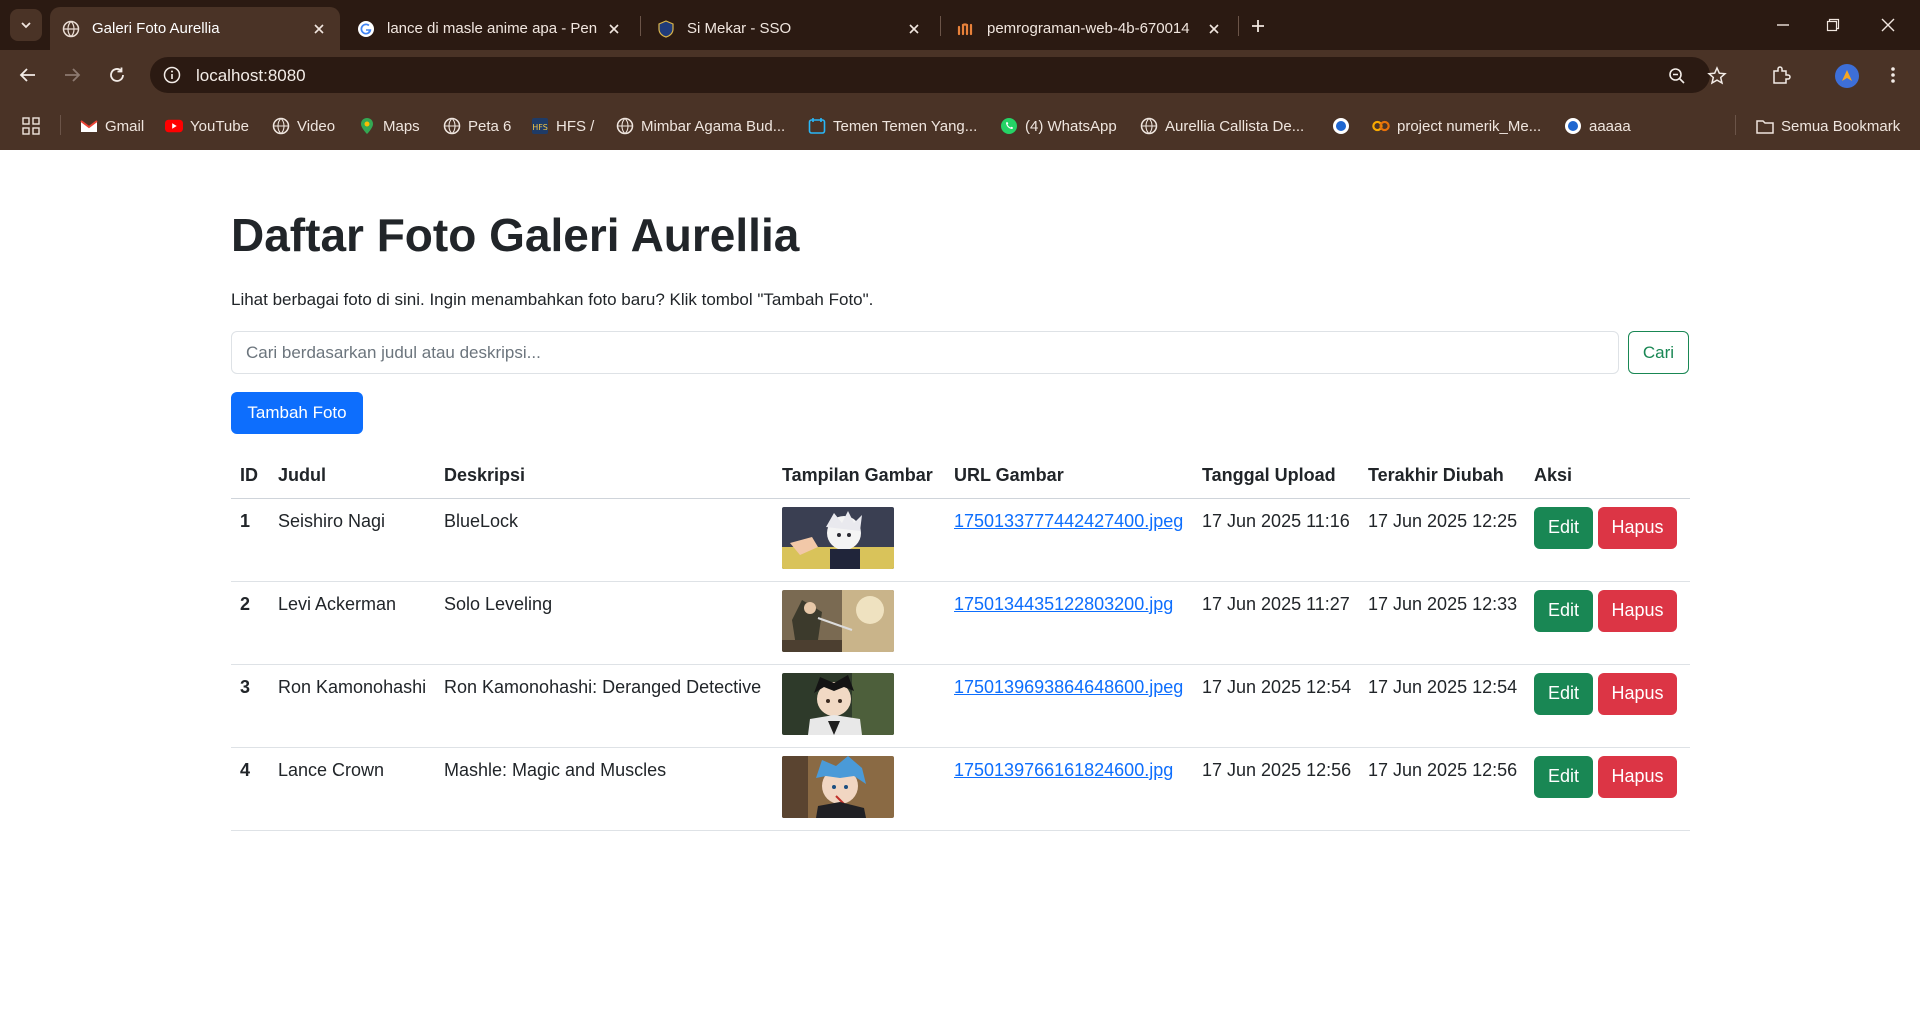 The height and width of the screenshot is (1020, 1920). What do you see at coordinates (1677, 76) in the screenshot?
I see `zoom-icon` at bounding box center [1677, 76].